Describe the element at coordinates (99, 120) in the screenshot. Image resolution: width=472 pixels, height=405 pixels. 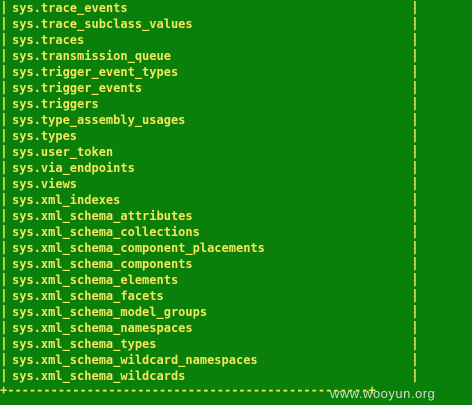
I see `table-name-cell: sys.type_assembly_usages` at that location.